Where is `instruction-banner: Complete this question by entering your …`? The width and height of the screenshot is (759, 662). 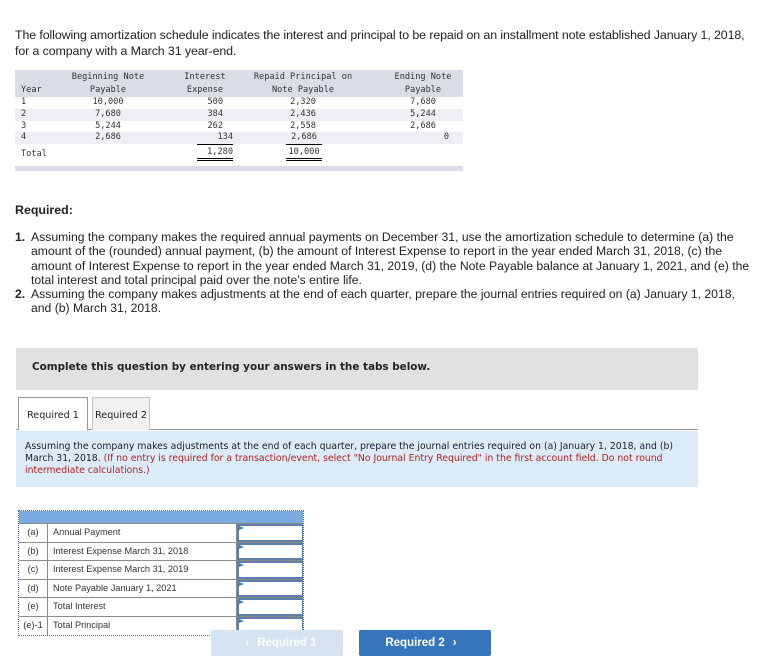
instruction-banner: Complete this question by entering your … is located at coordinates (357, 369).